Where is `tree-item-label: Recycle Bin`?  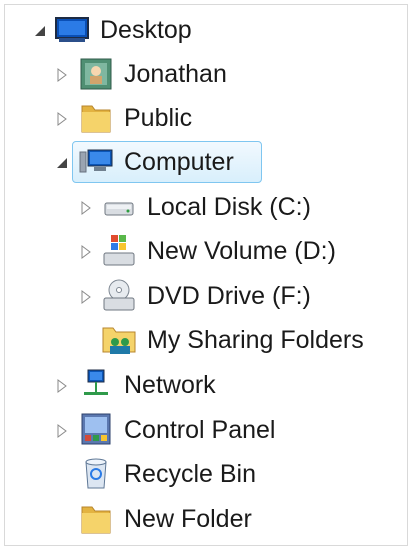
tree-item-label: Recycle Bin is located at coordinates (190, 473).